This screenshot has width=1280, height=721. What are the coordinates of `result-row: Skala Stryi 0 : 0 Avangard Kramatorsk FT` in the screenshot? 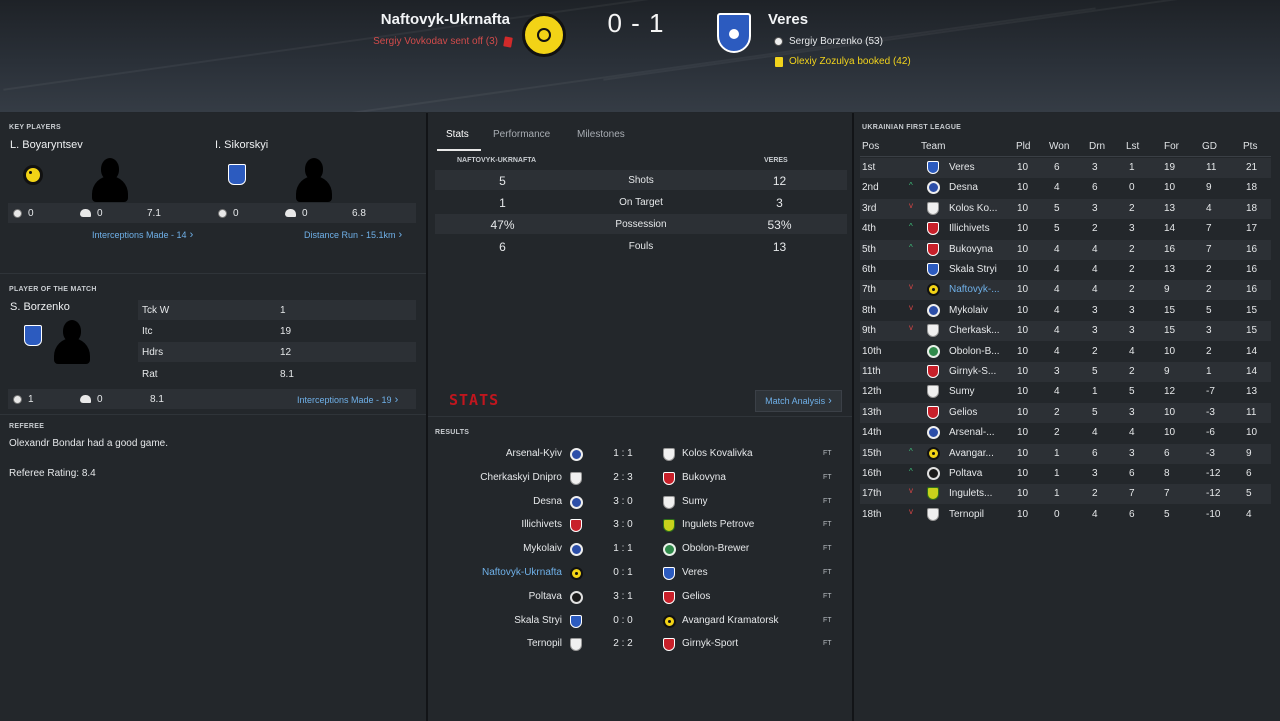 It's located at (641, 621).